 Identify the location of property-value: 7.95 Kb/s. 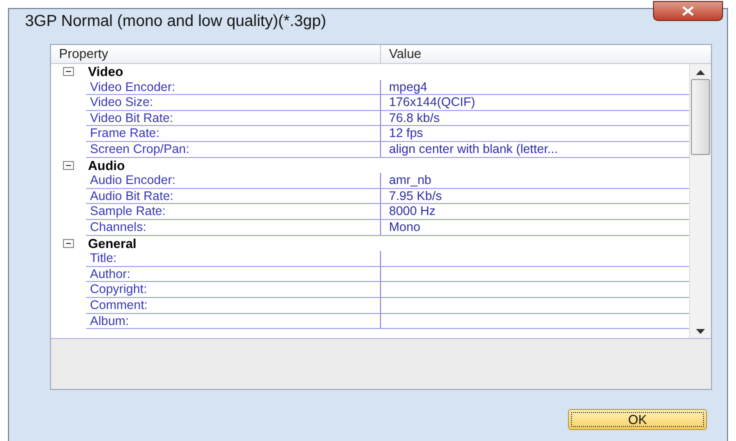
(415, 196).